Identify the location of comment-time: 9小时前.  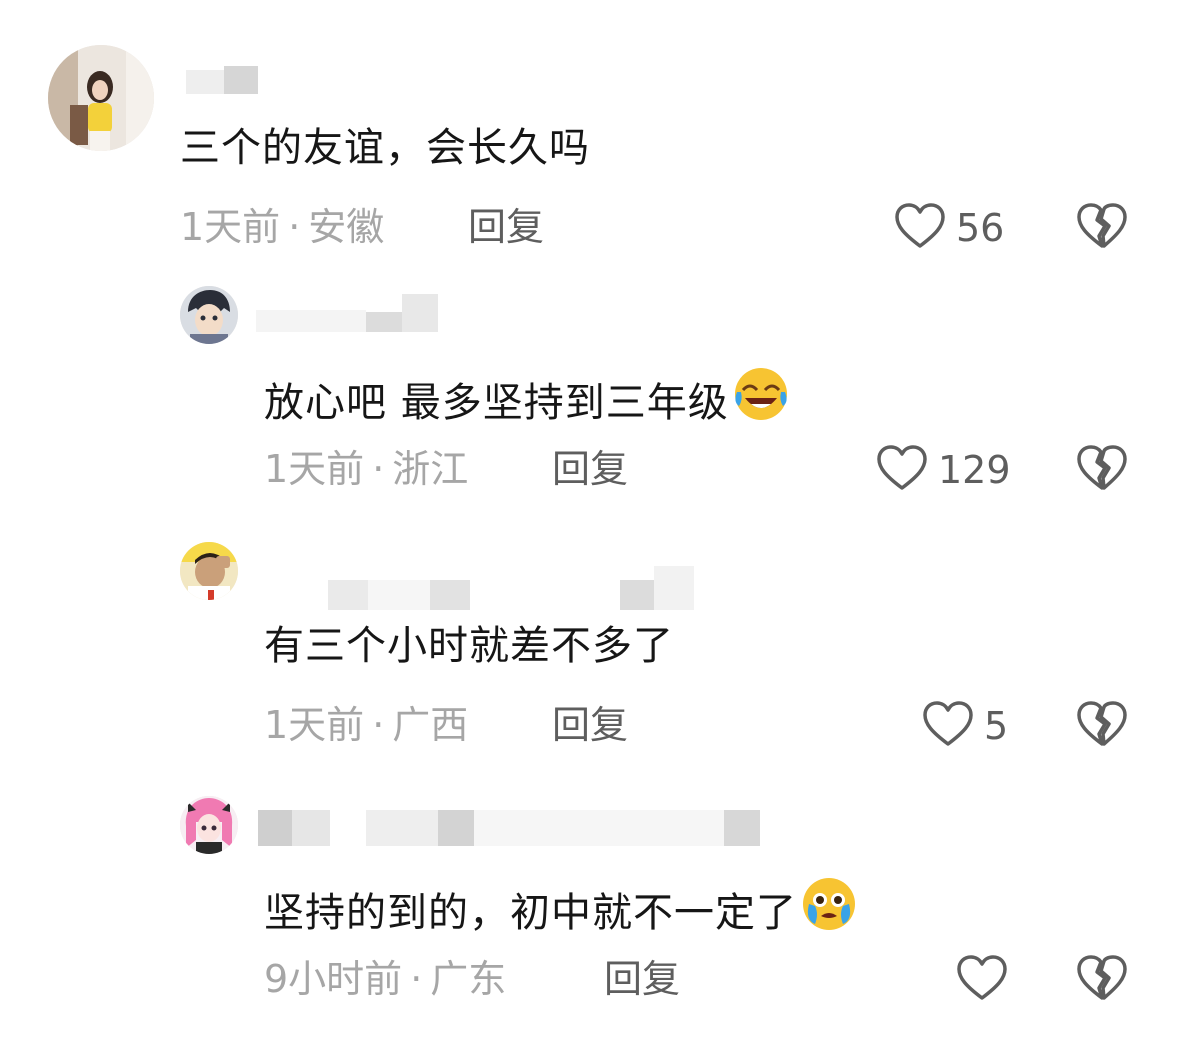
(333, 979).